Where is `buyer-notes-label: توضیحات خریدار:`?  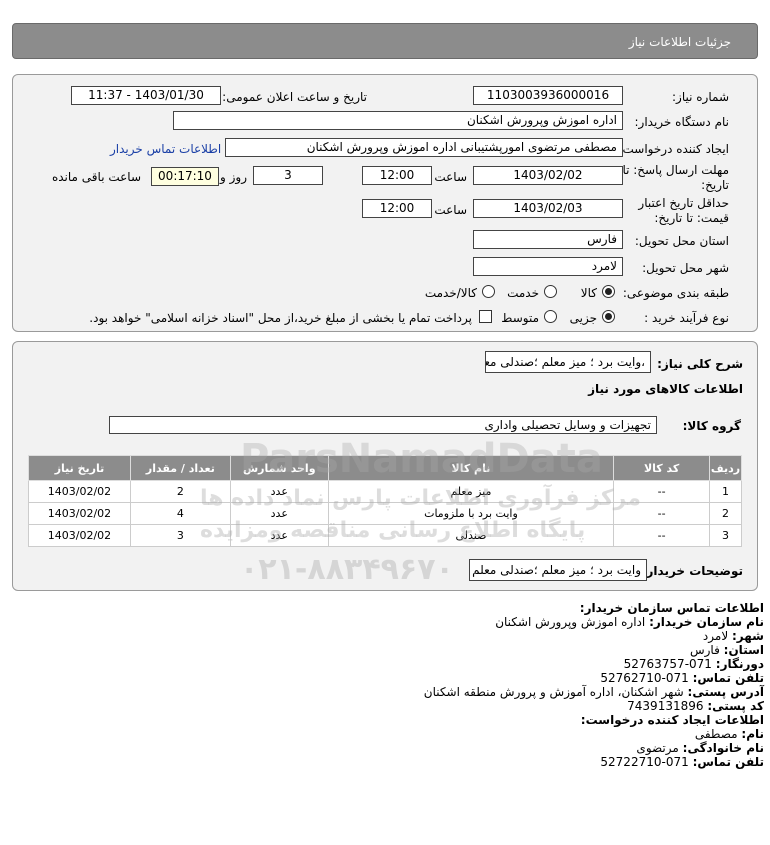
buyer-notes-label: توضیحات خریدار: is located at coordinates (692, 571).